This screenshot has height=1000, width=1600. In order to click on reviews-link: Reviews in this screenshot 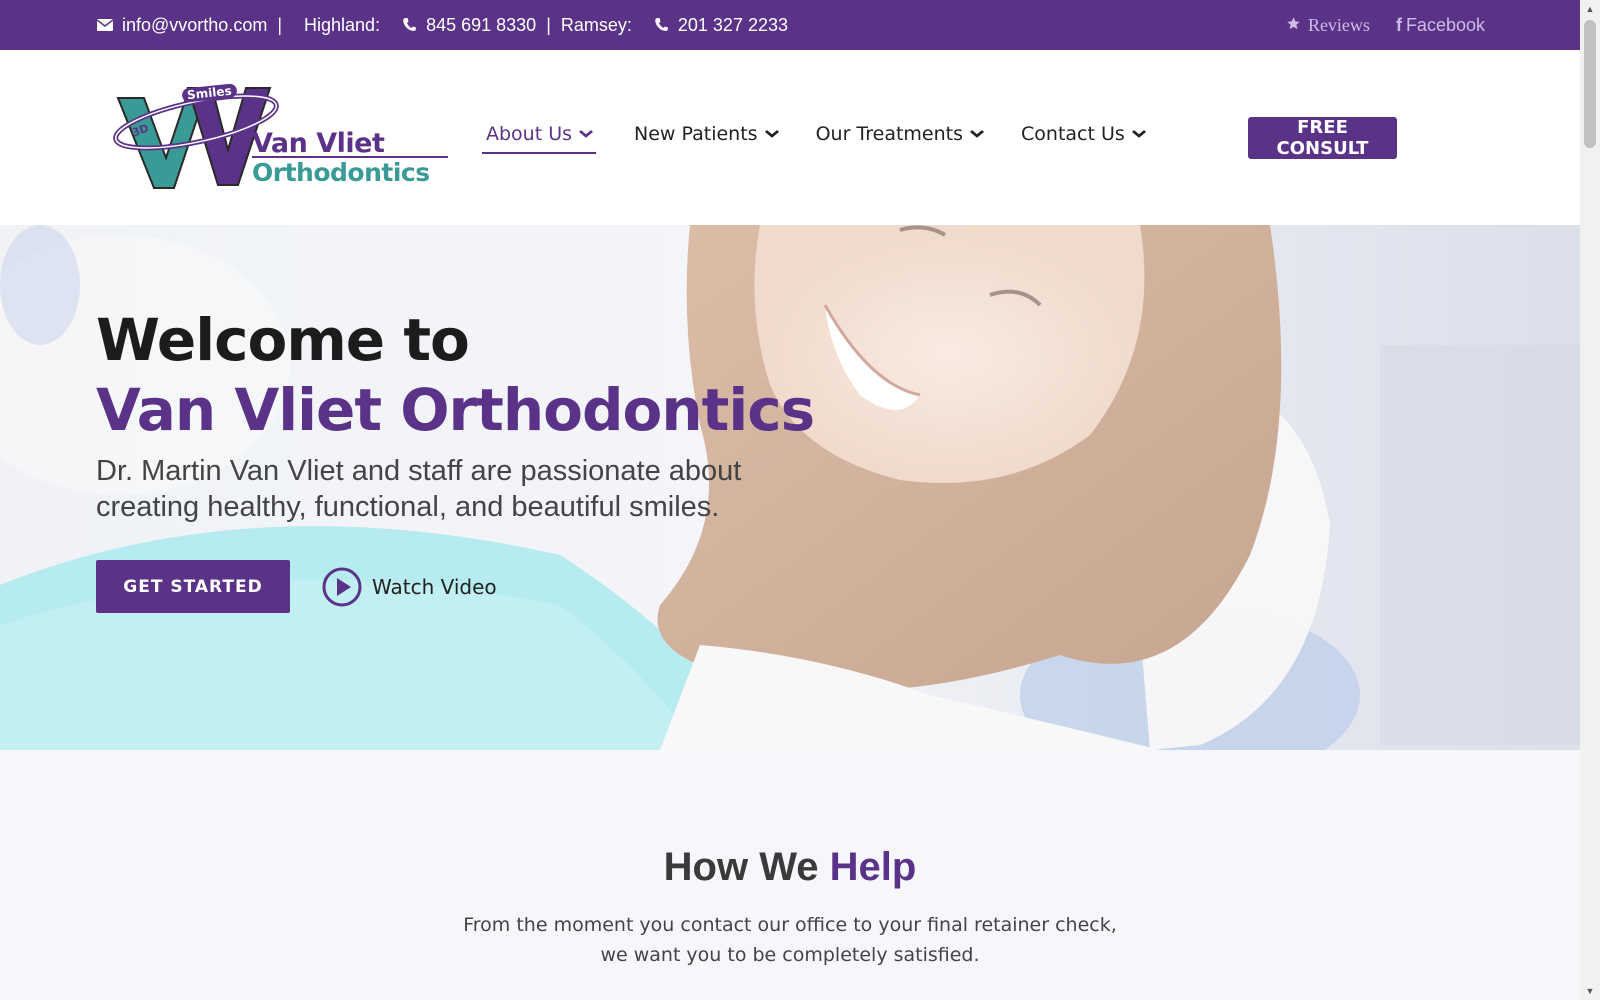, I will do `click(1328, 25)`.